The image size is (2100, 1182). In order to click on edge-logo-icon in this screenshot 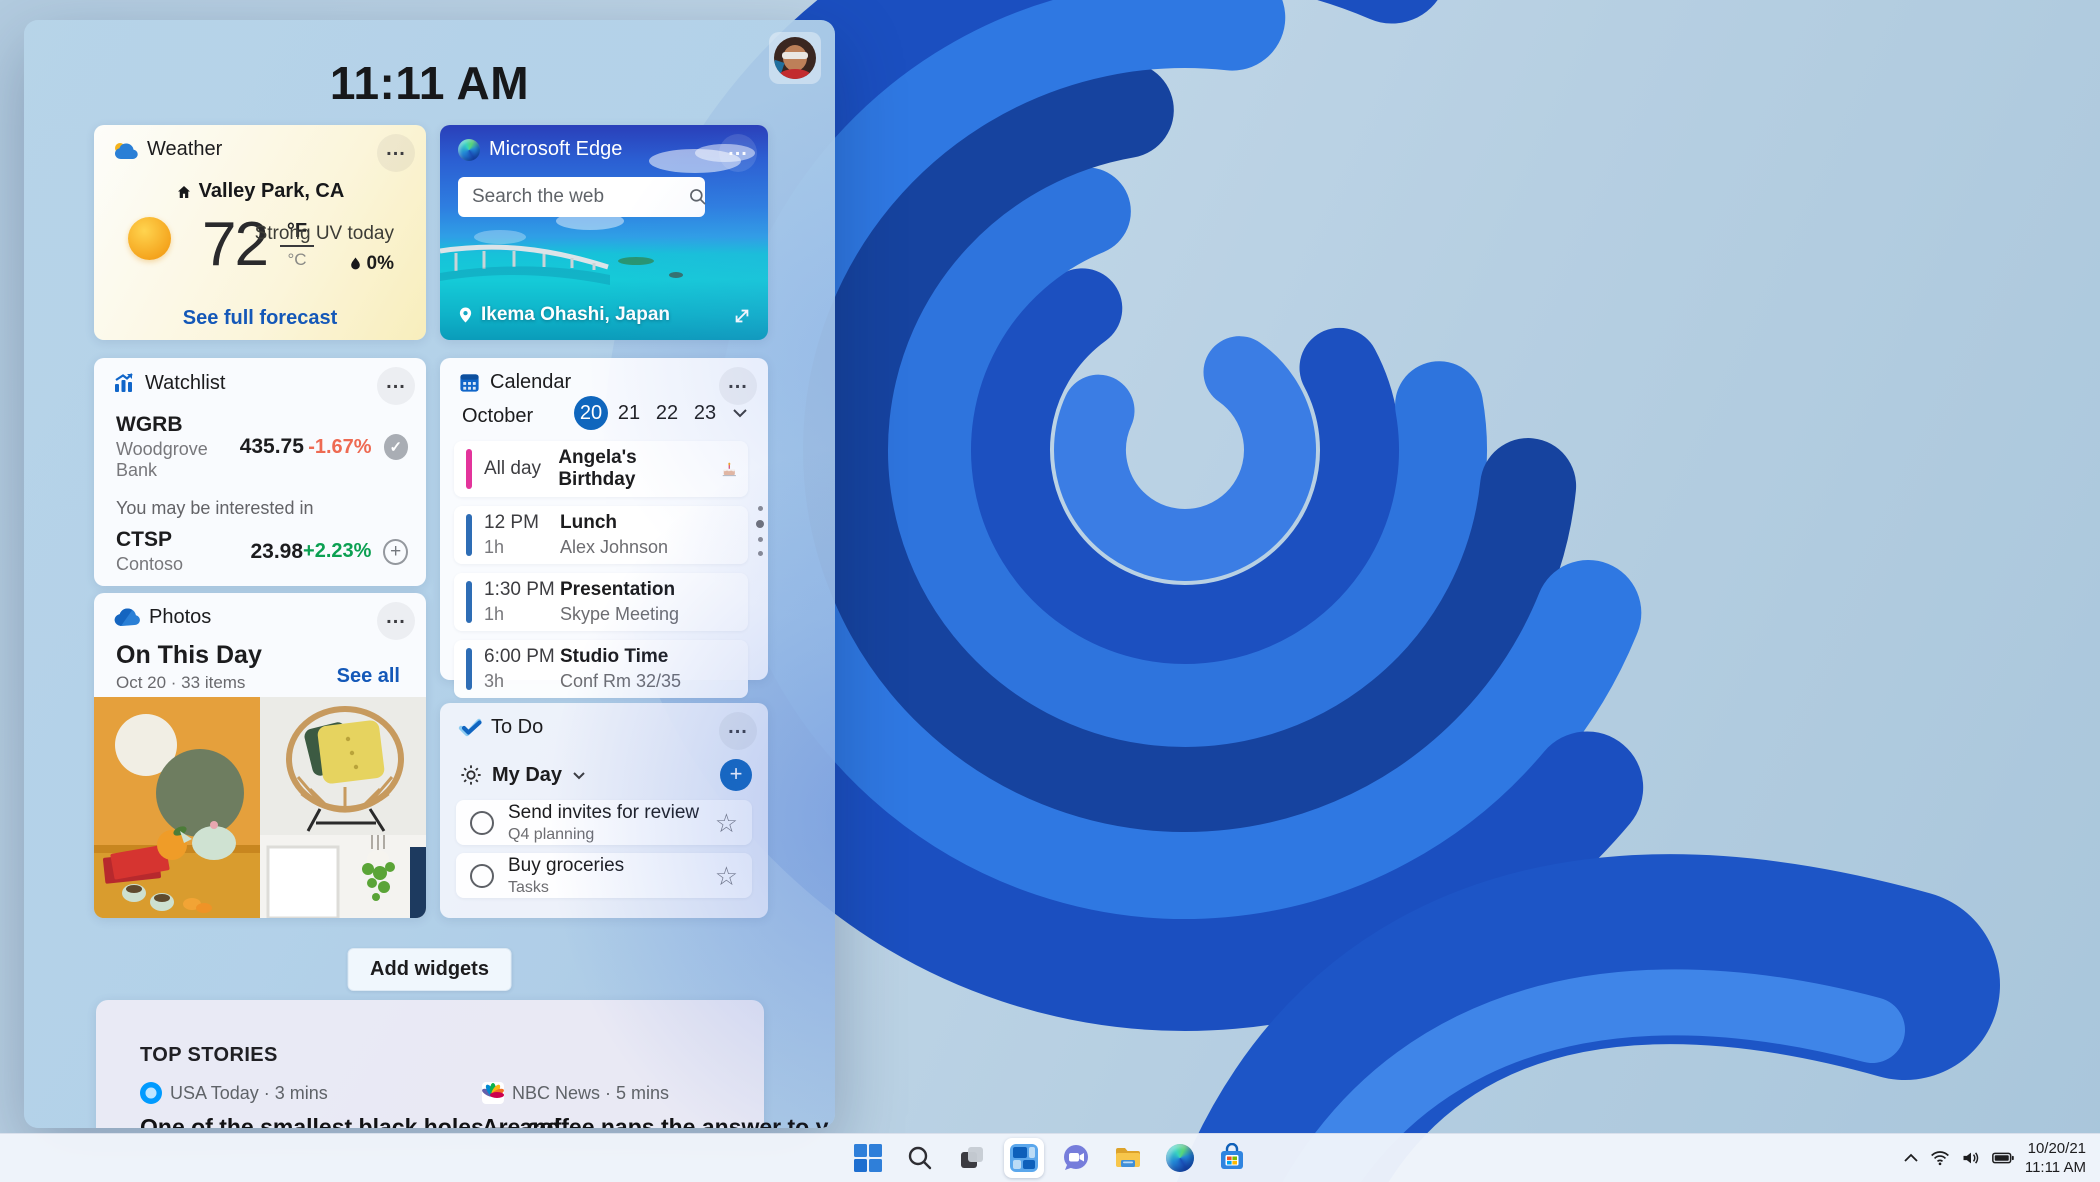, I will do `click(1180, 1158)`.